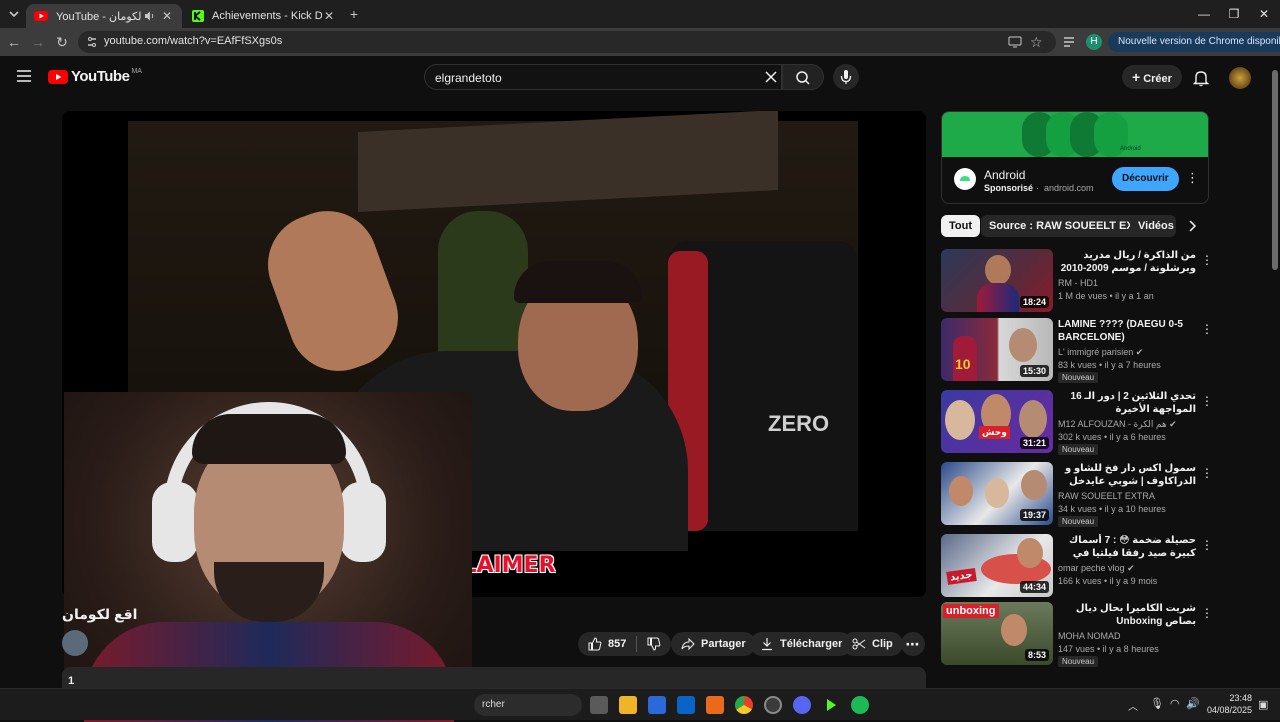  Describe the element at coordinates (860, 705) in the screenshot. I see `spotify-icon` at that location.